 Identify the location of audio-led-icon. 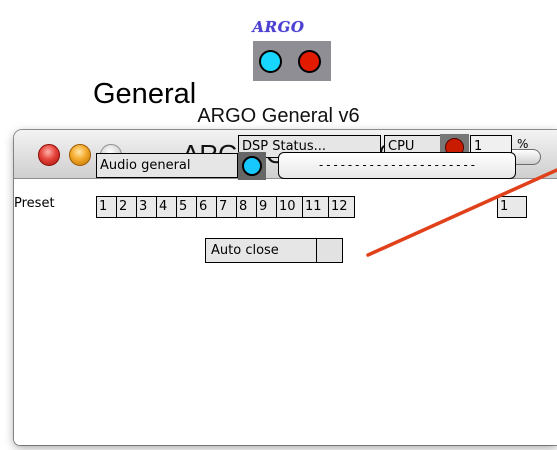
(252, 166).